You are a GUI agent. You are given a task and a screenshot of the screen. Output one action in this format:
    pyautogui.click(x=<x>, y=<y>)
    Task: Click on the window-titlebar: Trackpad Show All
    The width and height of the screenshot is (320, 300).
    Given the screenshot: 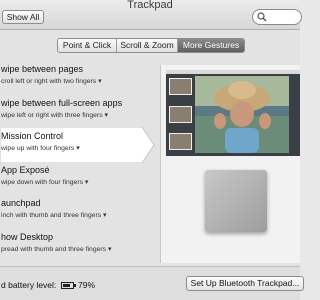 What is the action you would take?
    pyautogui.click(x=151, y=15)
    